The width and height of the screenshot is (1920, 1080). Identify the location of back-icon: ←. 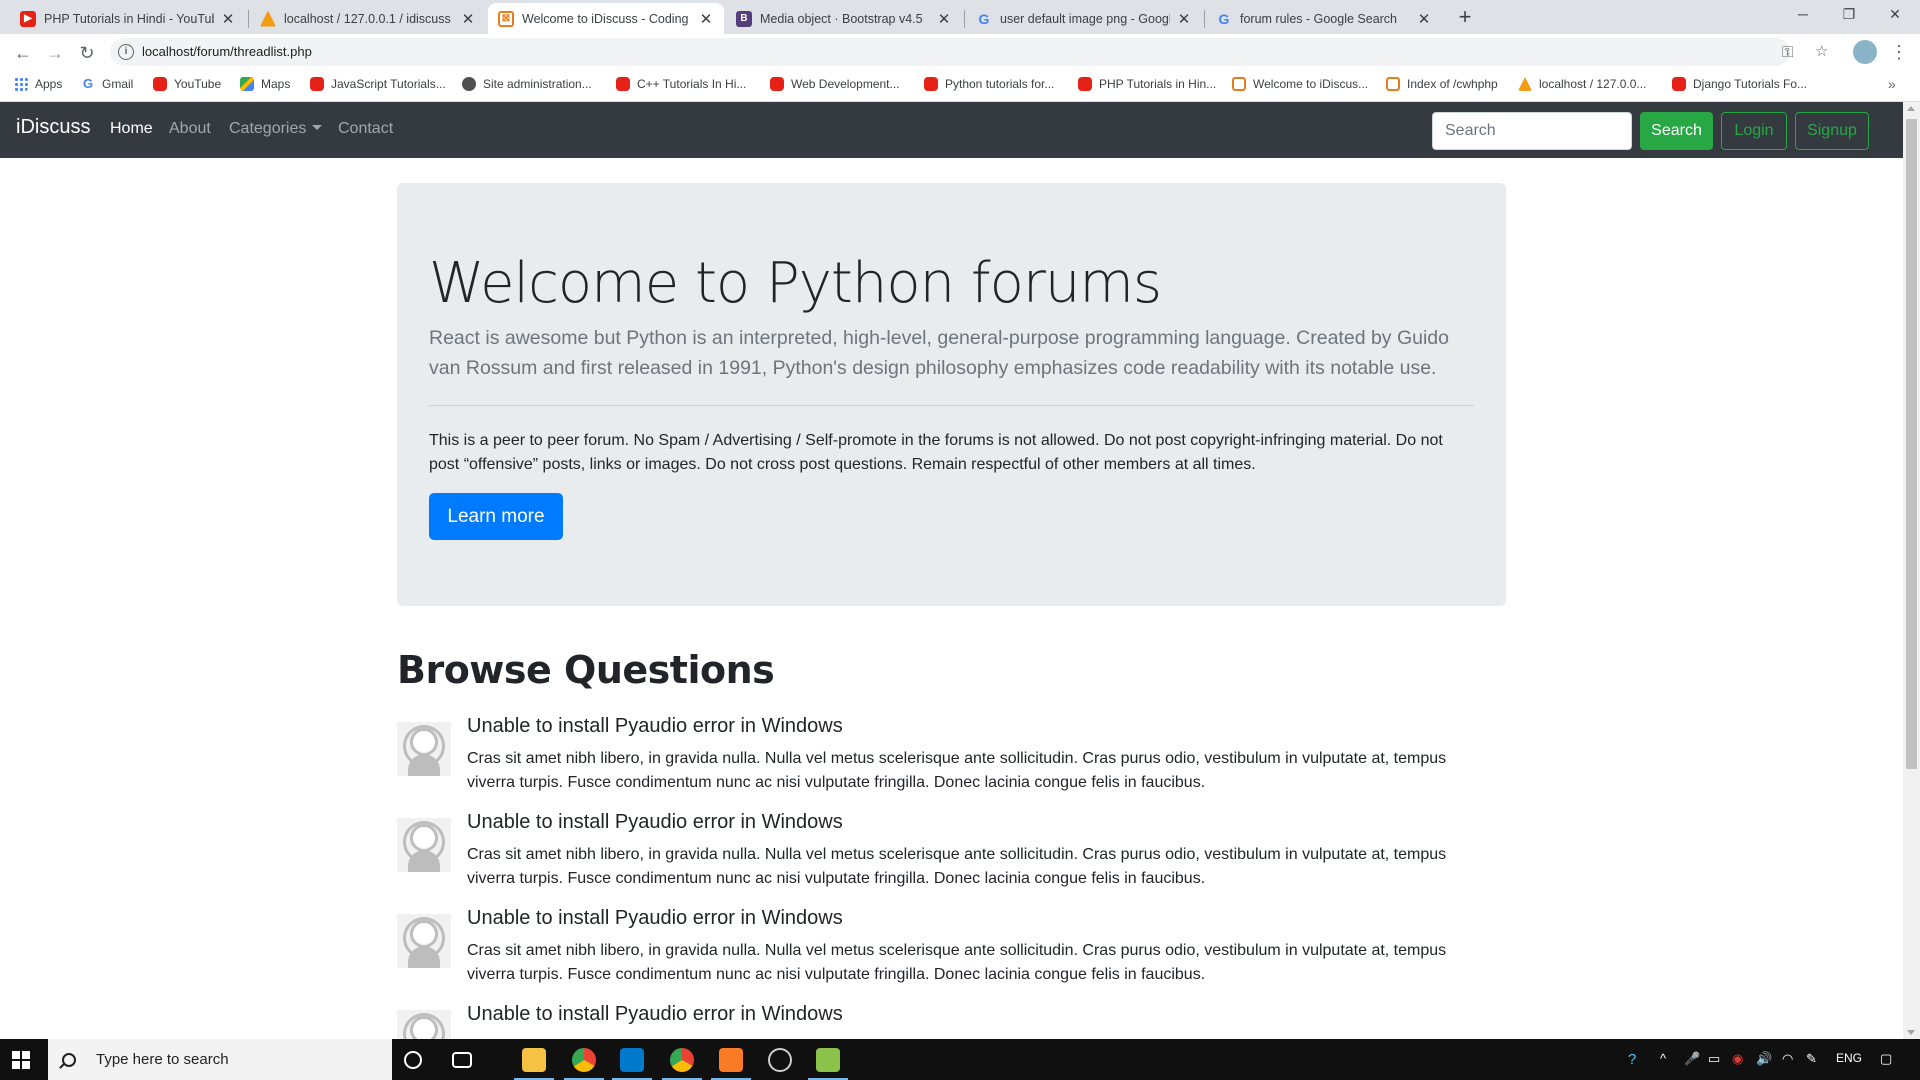
(23, 53).